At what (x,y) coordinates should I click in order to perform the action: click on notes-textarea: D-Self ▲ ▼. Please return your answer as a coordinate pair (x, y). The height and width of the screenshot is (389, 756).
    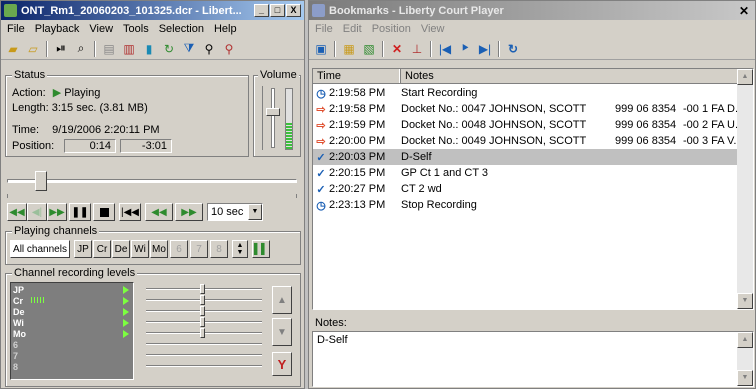
    Looking at the image, I should click on (533, 359).